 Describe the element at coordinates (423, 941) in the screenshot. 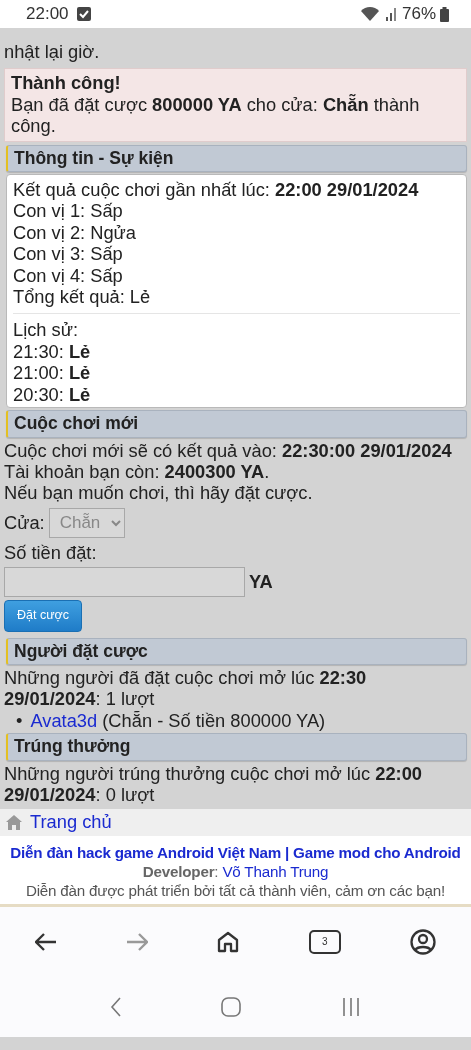

I see `account-icon` at that location.